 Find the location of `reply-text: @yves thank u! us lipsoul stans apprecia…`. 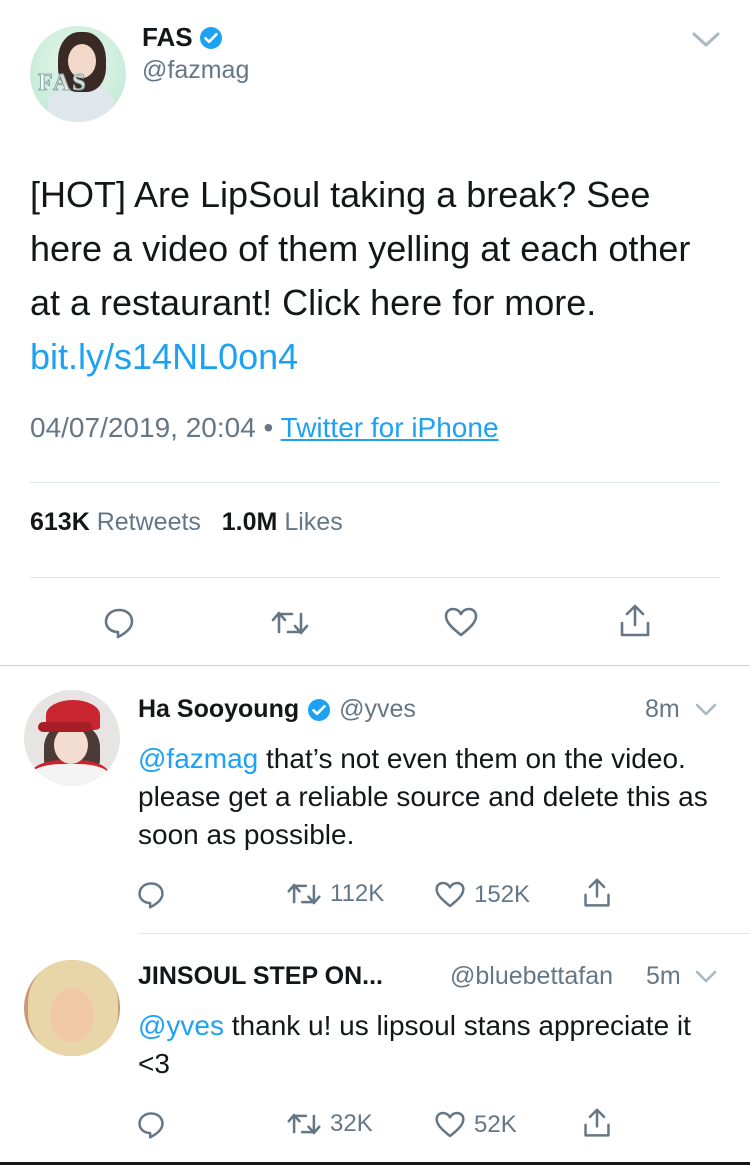

reply-text: @yves thank u! us lipsoul stans apprecia… is located at coordinates (428, 1045).